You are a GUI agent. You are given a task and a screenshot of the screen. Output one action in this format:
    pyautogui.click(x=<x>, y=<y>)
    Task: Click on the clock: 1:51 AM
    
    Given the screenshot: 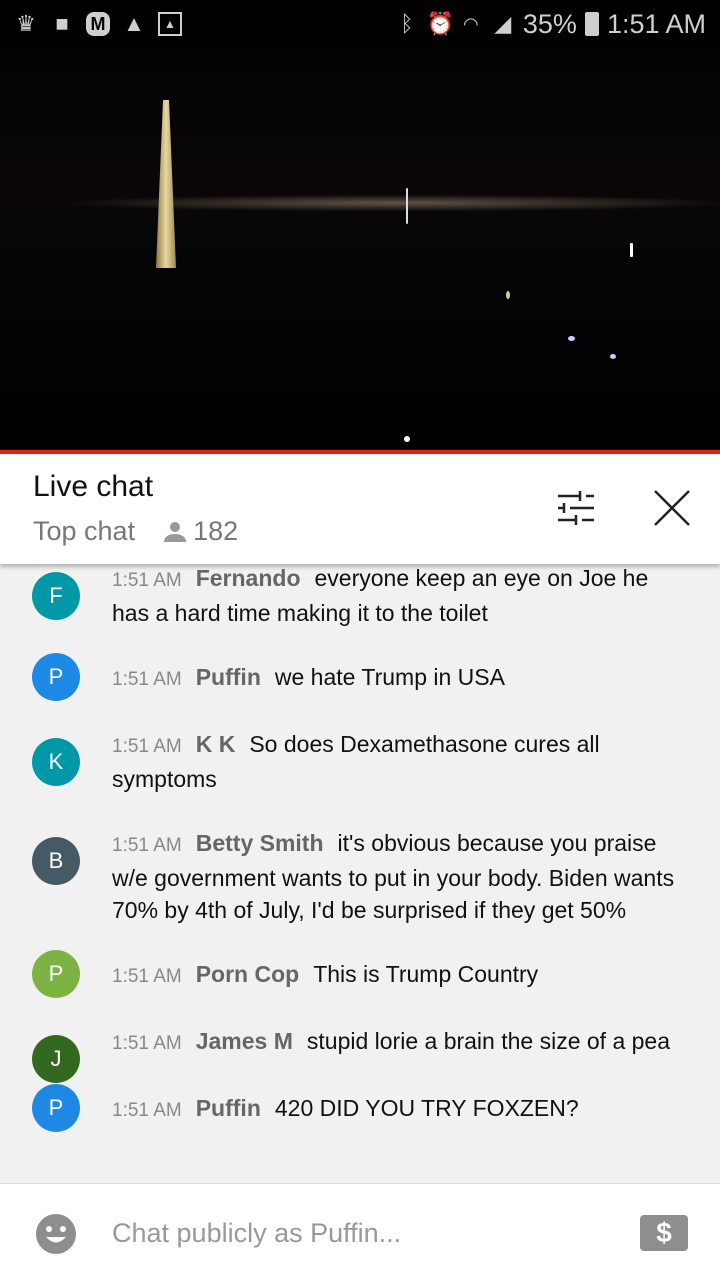 What is the action you would take?
    pyautogui.click(x=656, y=23)
    